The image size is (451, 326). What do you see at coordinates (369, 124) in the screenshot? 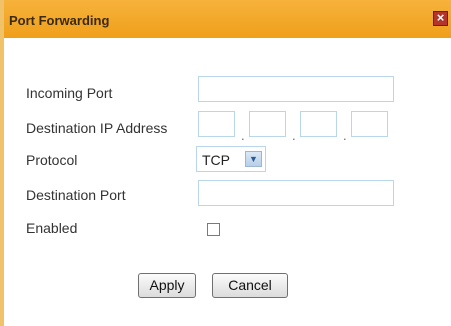
I see `ip-octet-4-input` at bounding box center [369, 124].